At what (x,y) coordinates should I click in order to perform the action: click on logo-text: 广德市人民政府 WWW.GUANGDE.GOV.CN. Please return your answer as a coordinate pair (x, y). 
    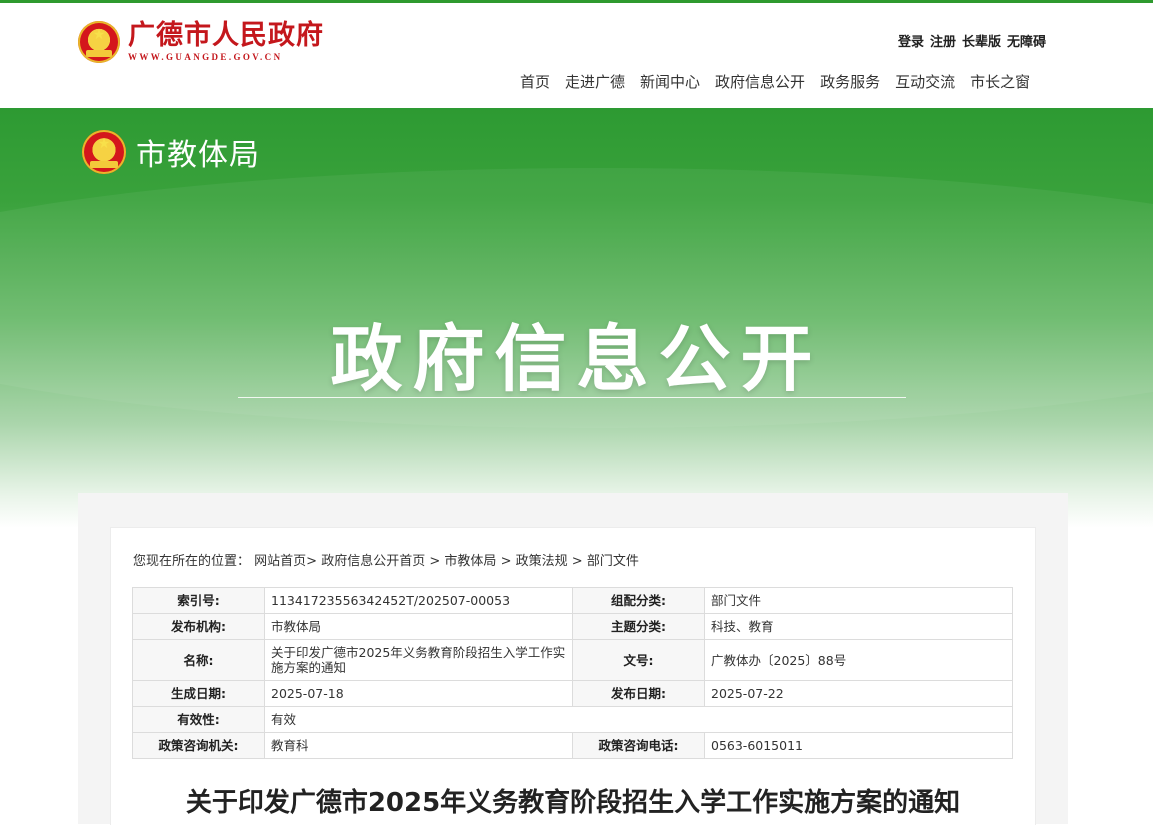
    Looking at the image, I should click on (226, 42).